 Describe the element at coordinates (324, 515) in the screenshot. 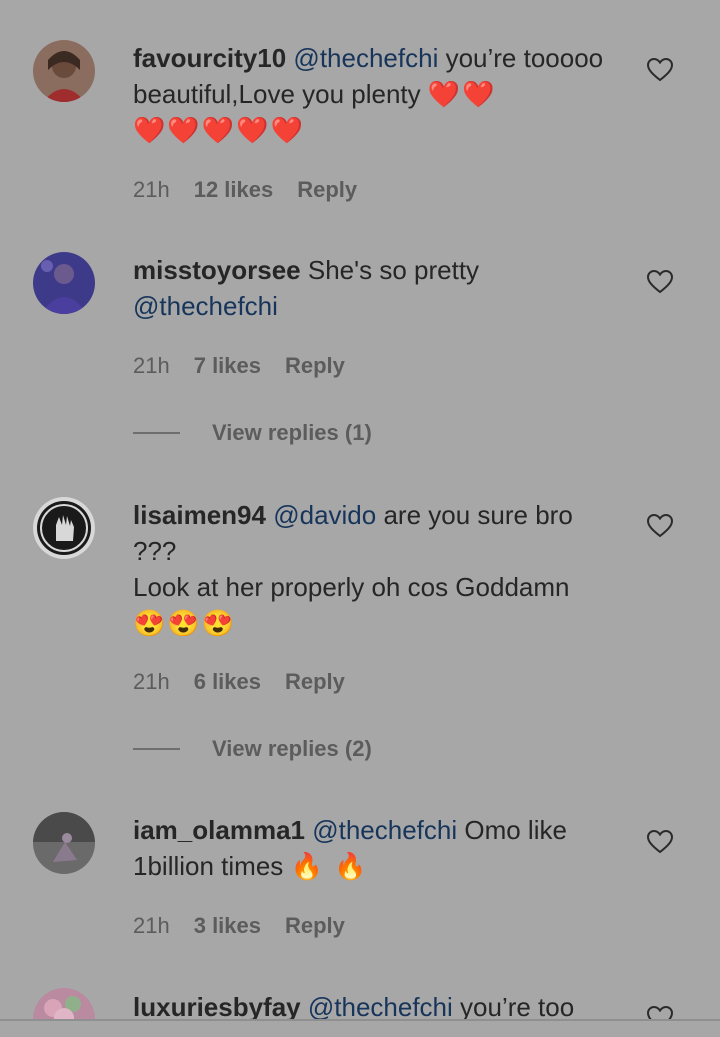

I see `mention-link: @davido` at that location.